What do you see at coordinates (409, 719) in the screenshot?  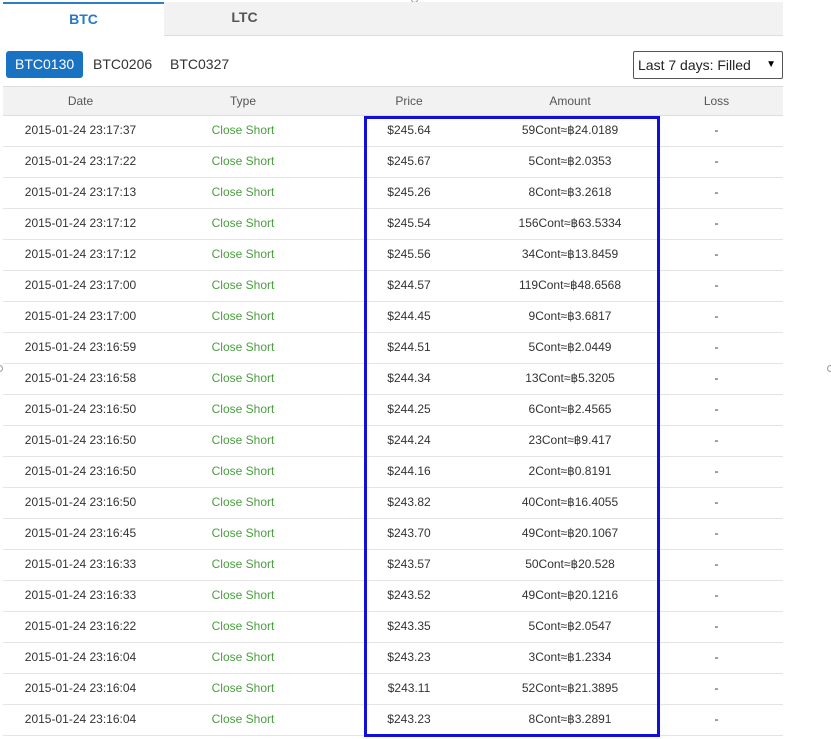 I see `cell-price: $243.23` at bounding box center [409, 719].